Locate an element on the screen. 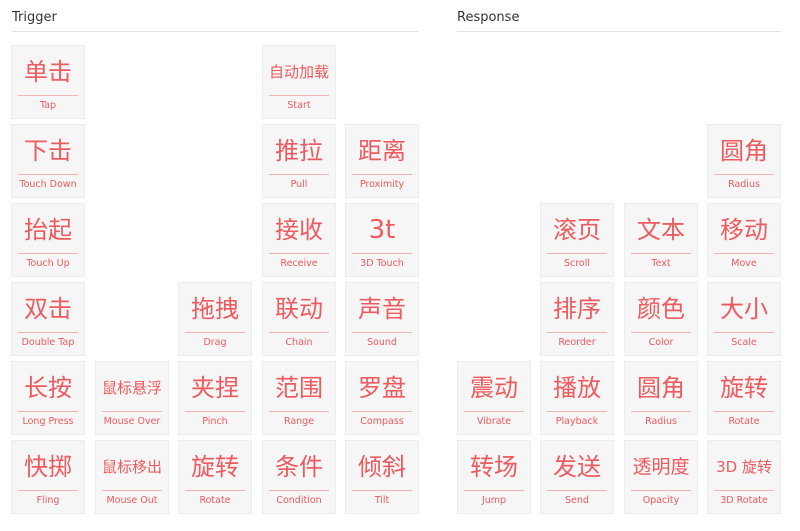 Image resolution: width=800 pixels, height=531 pixels. response-tile-scroll: 滚页 Scroll is located at coordinates (577, 240).